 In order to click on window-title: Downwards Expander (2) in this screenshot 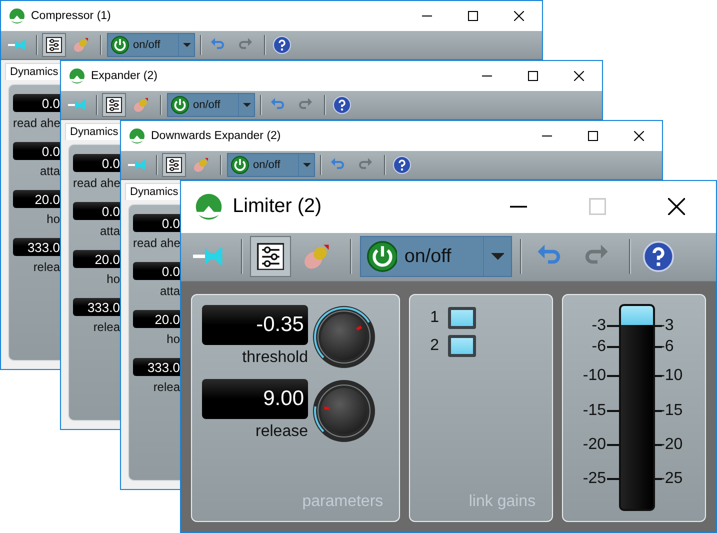, I will do `click(216, 136)`.